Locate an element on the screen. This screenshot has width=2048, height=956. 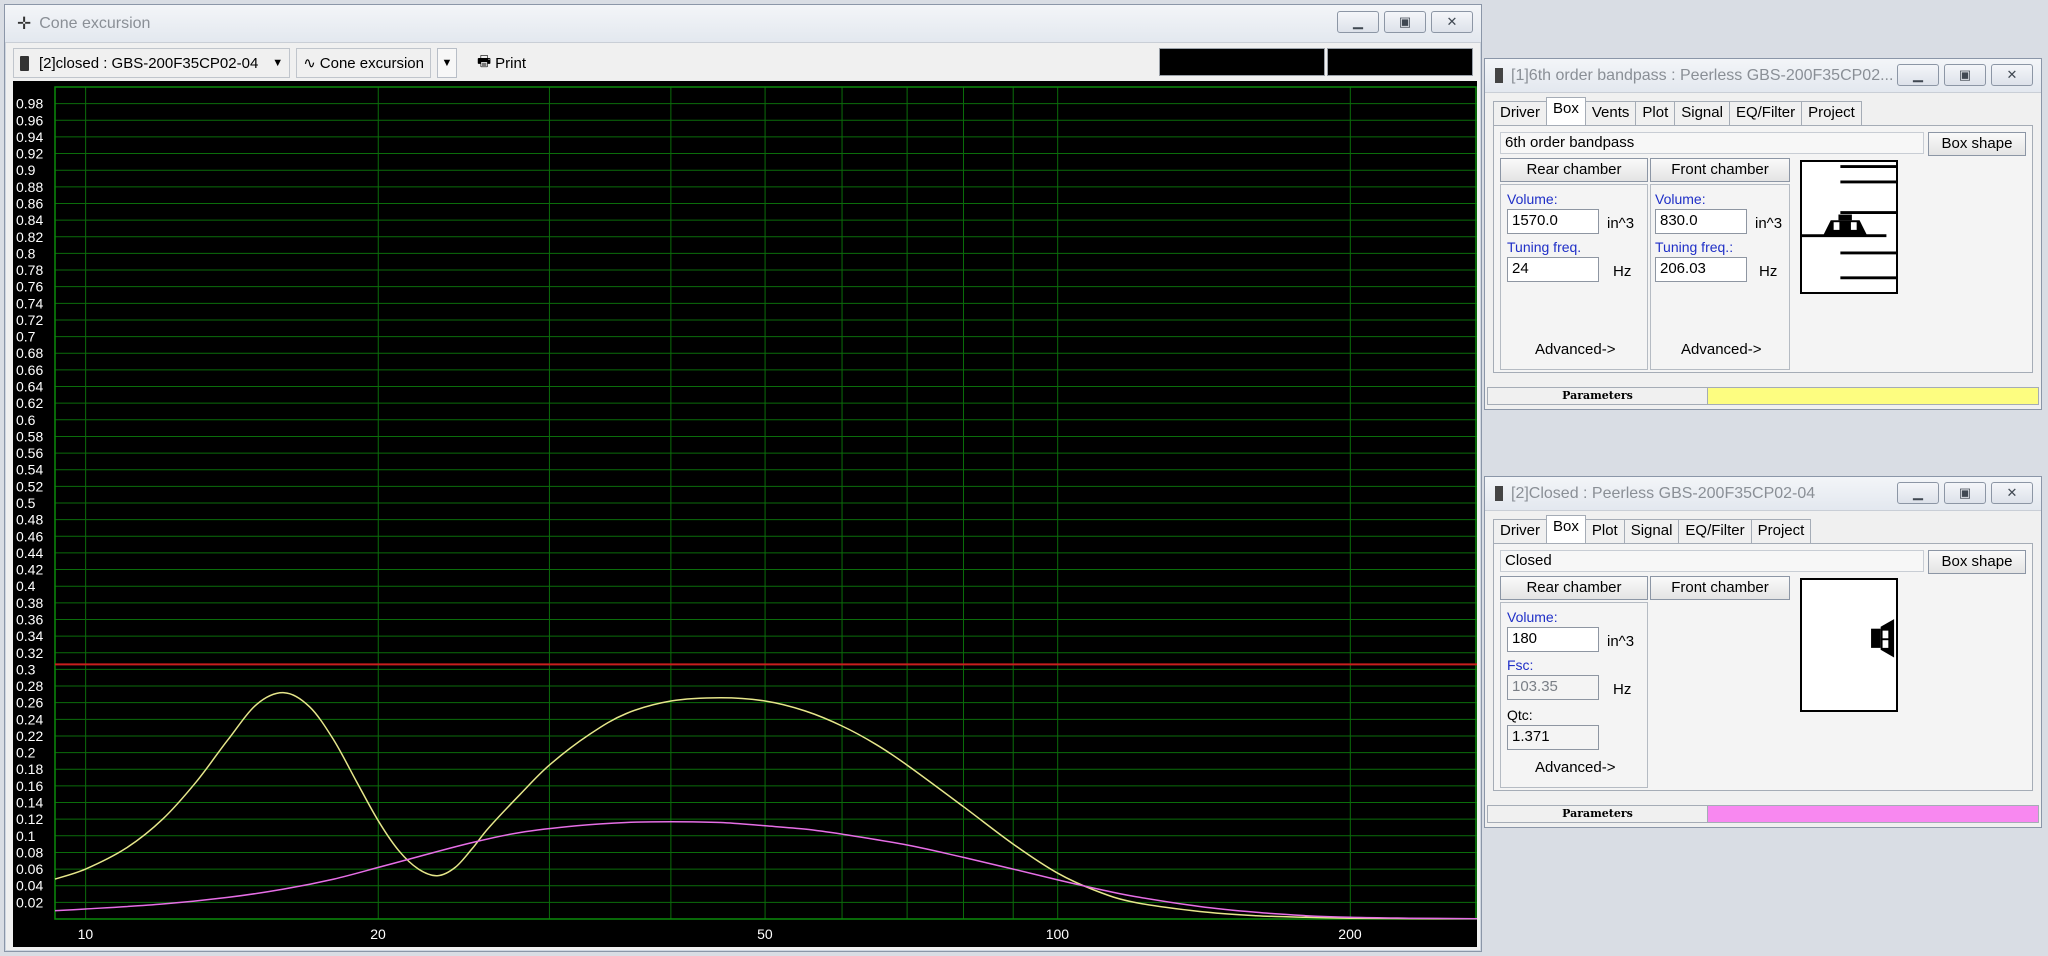
box-type-field: Closed is located at coordinates (1712, 561).